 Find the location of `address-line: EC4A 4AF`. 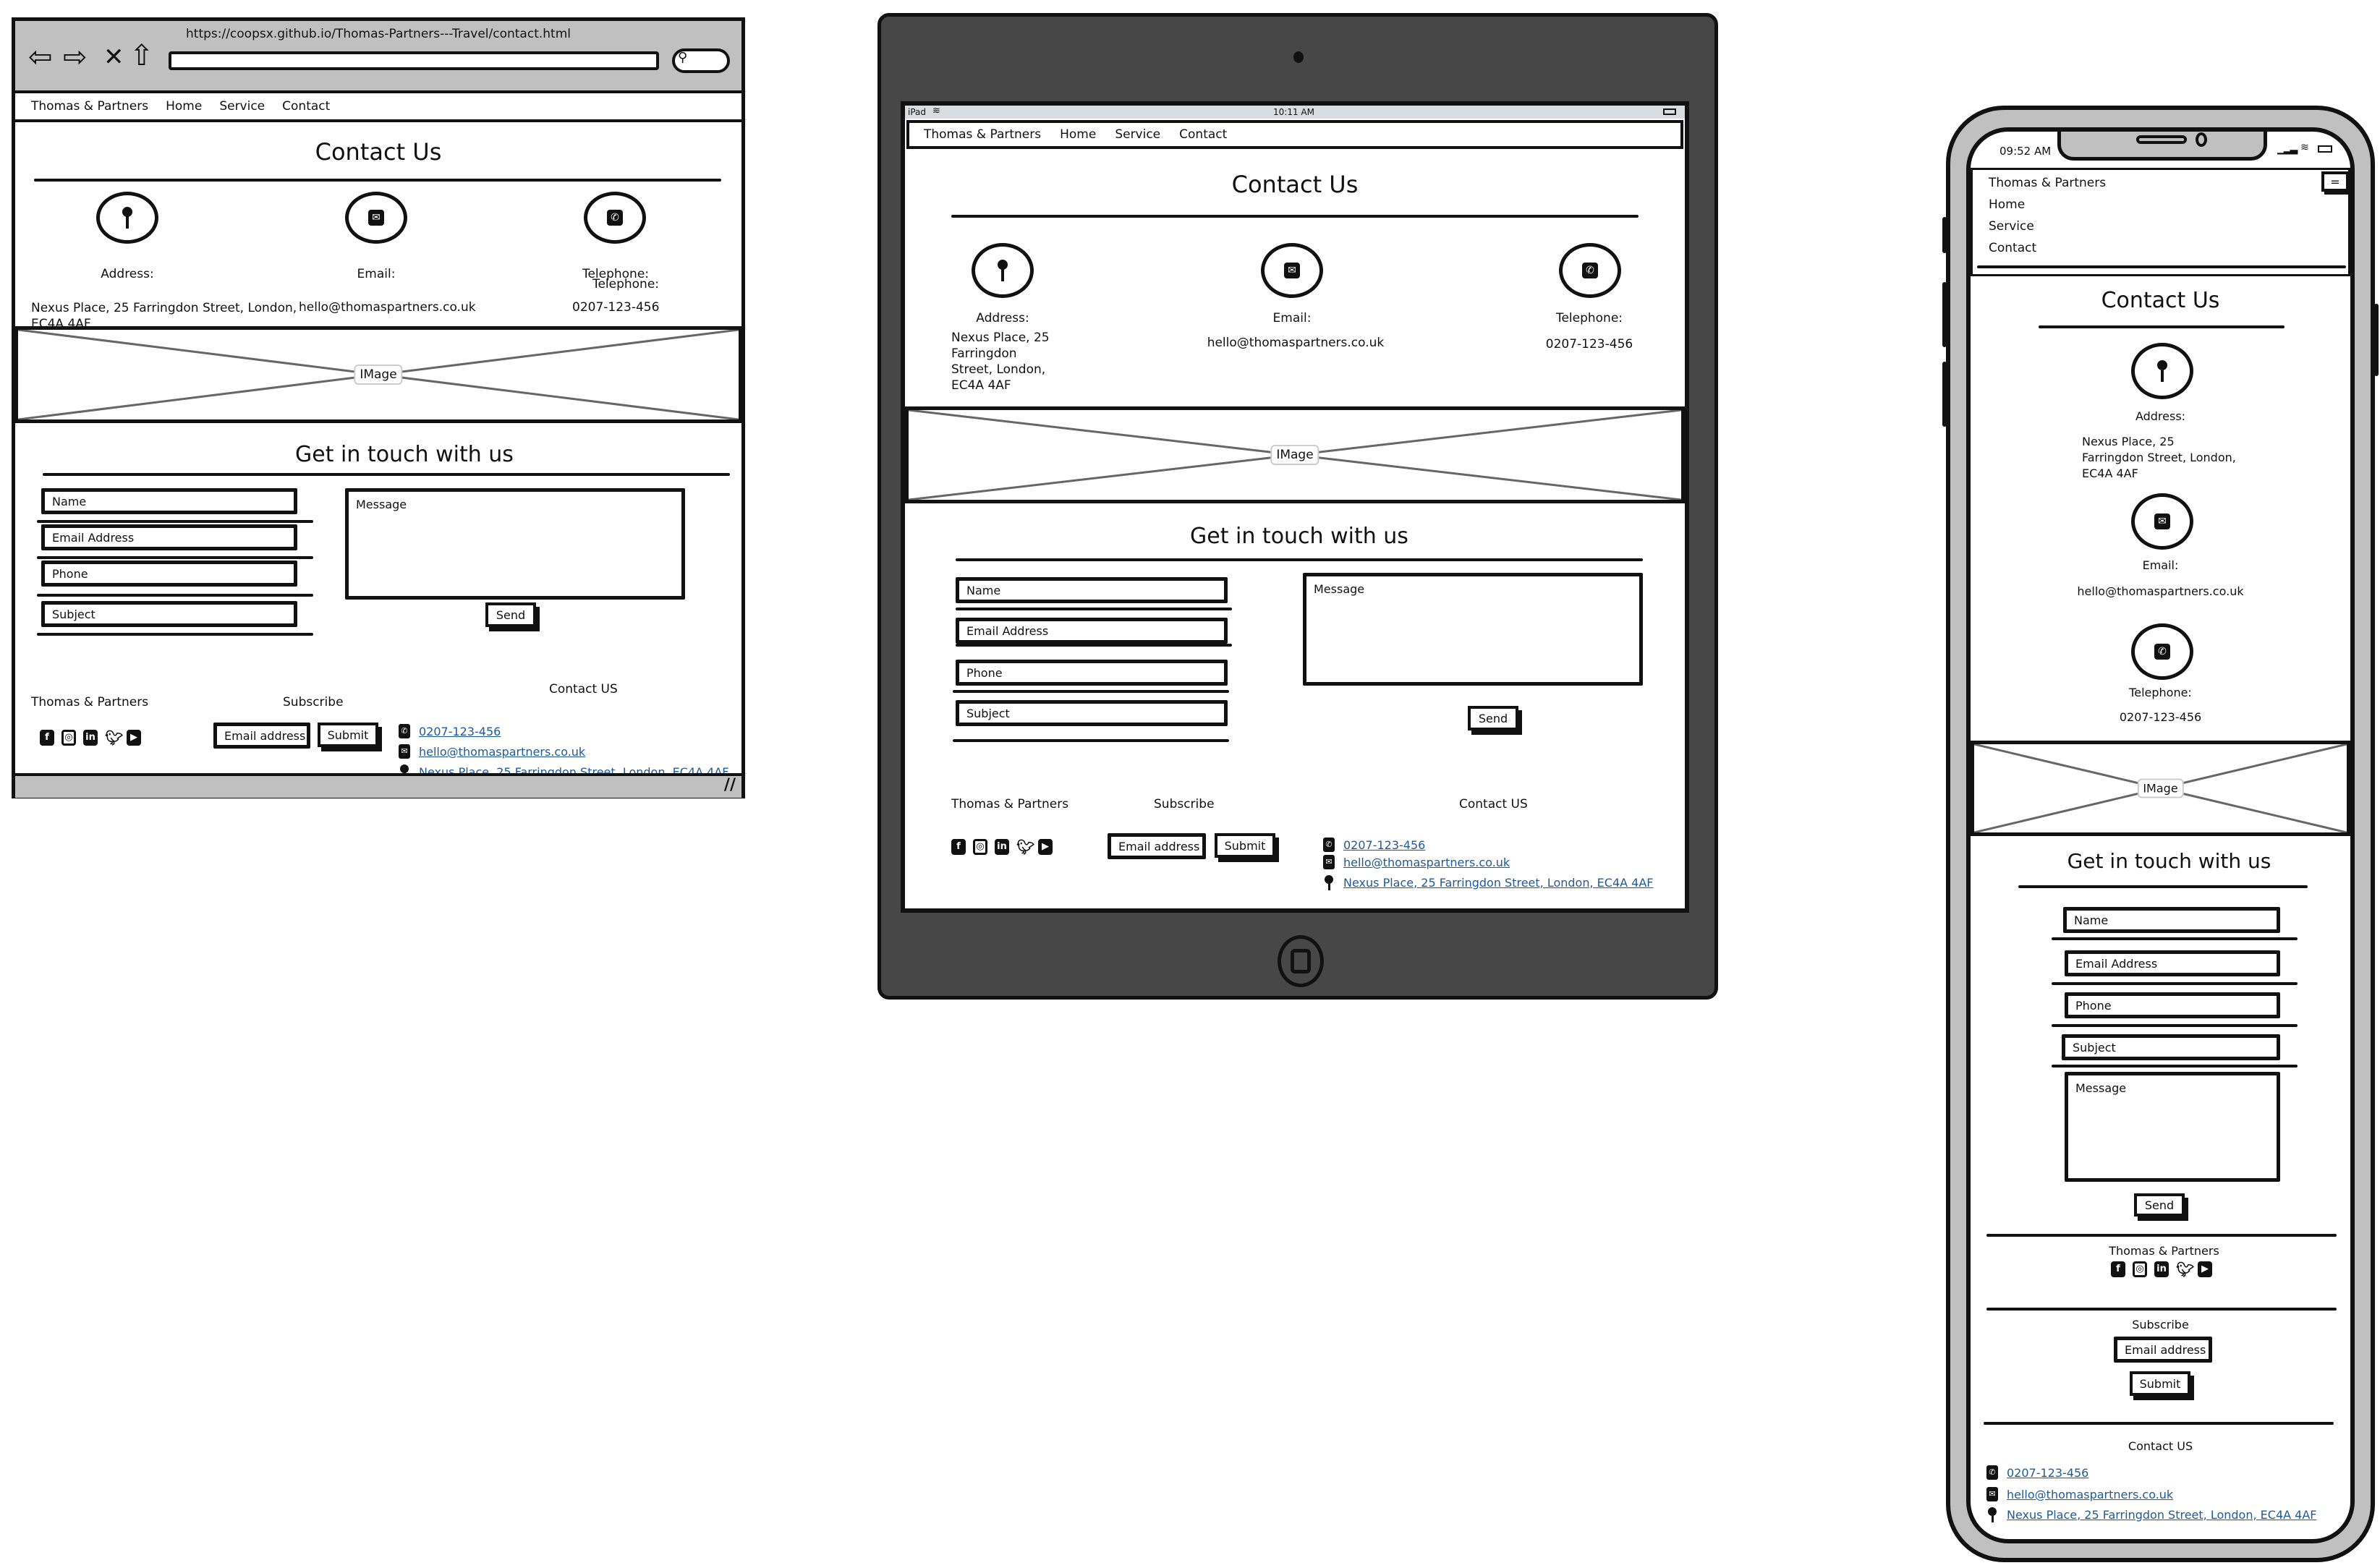

address-line: EC4A 4AF is located at coordinates (2110, 473).